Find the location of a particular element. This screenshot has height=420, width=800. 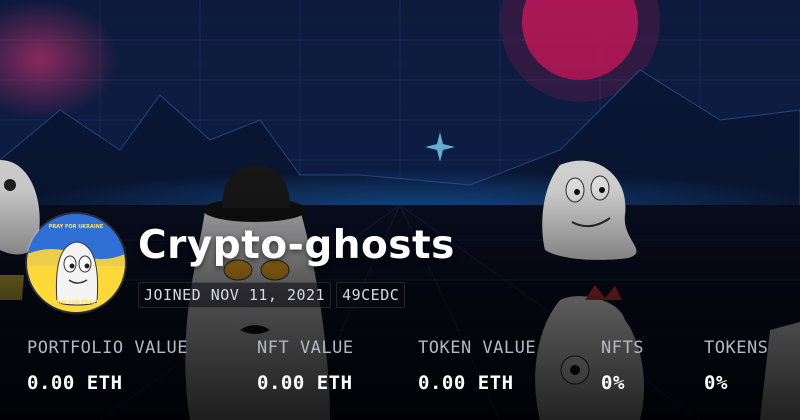

joined-date-badge: JOINED NOV 11, 2021 is located at coordinates (235, 295).